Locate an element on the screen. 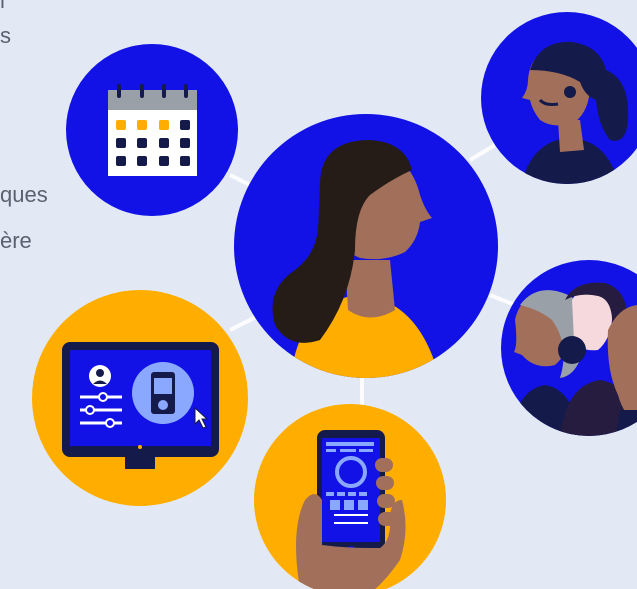  smartphone-in-hand is located at coordinates (350, 496).